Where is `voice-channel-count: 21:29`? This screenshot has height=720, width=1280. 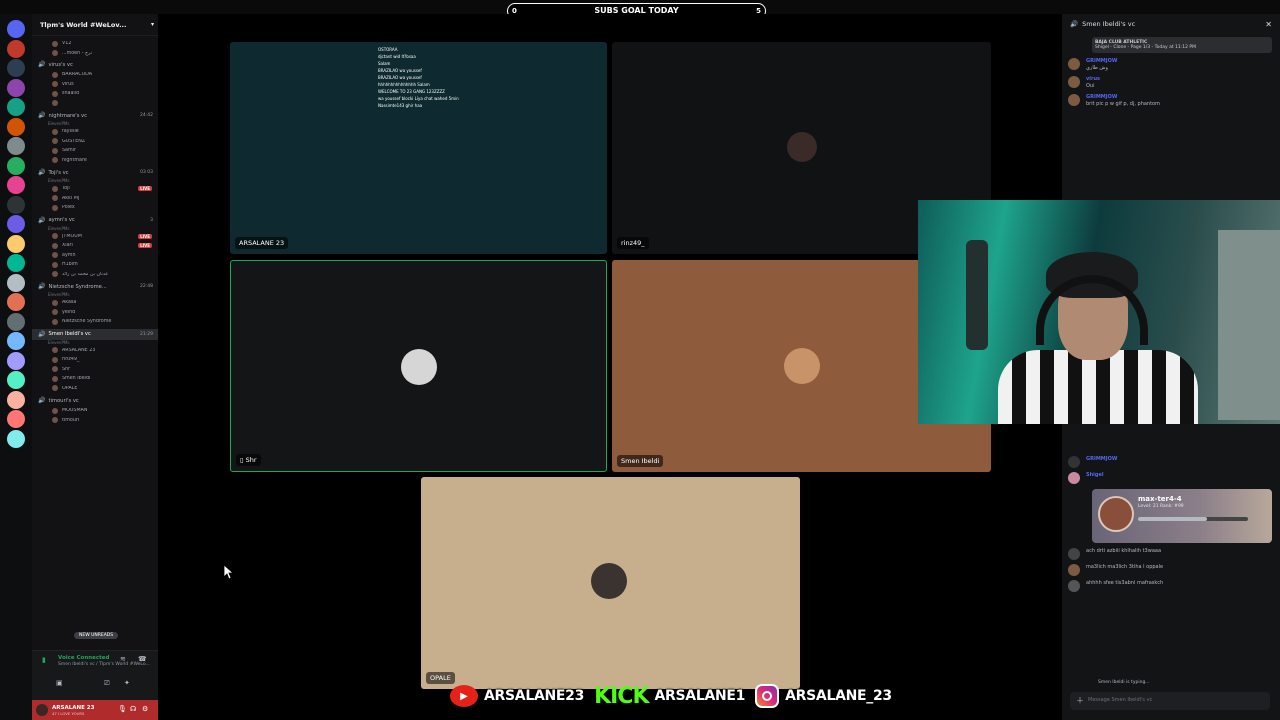 voice-channel-count: 21:29 is located at coordinates (146, 334).